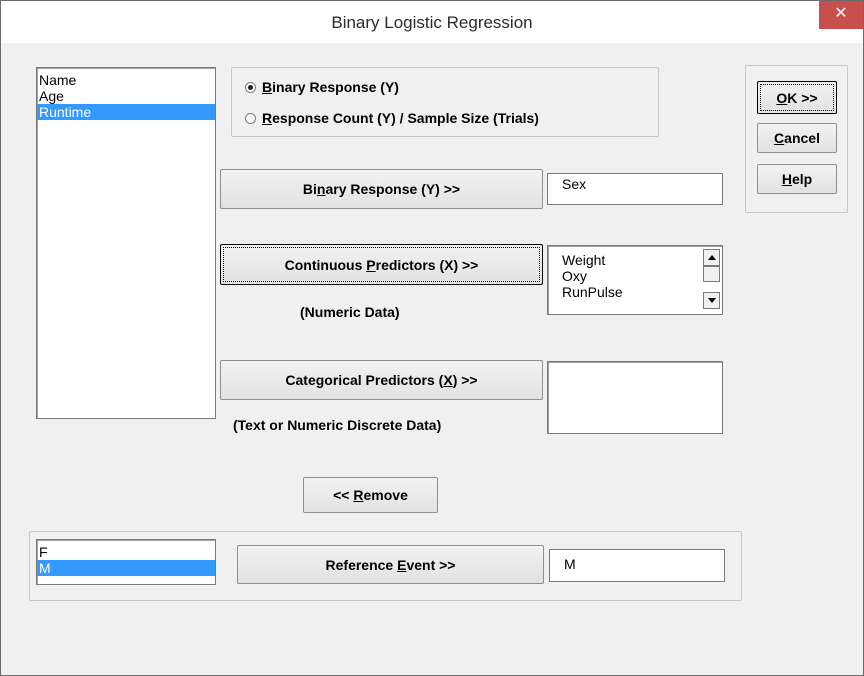 Image resolution: width=864 pixels, height=676 pixels. I want to click on arrow-down-icon, so click(711, 300).